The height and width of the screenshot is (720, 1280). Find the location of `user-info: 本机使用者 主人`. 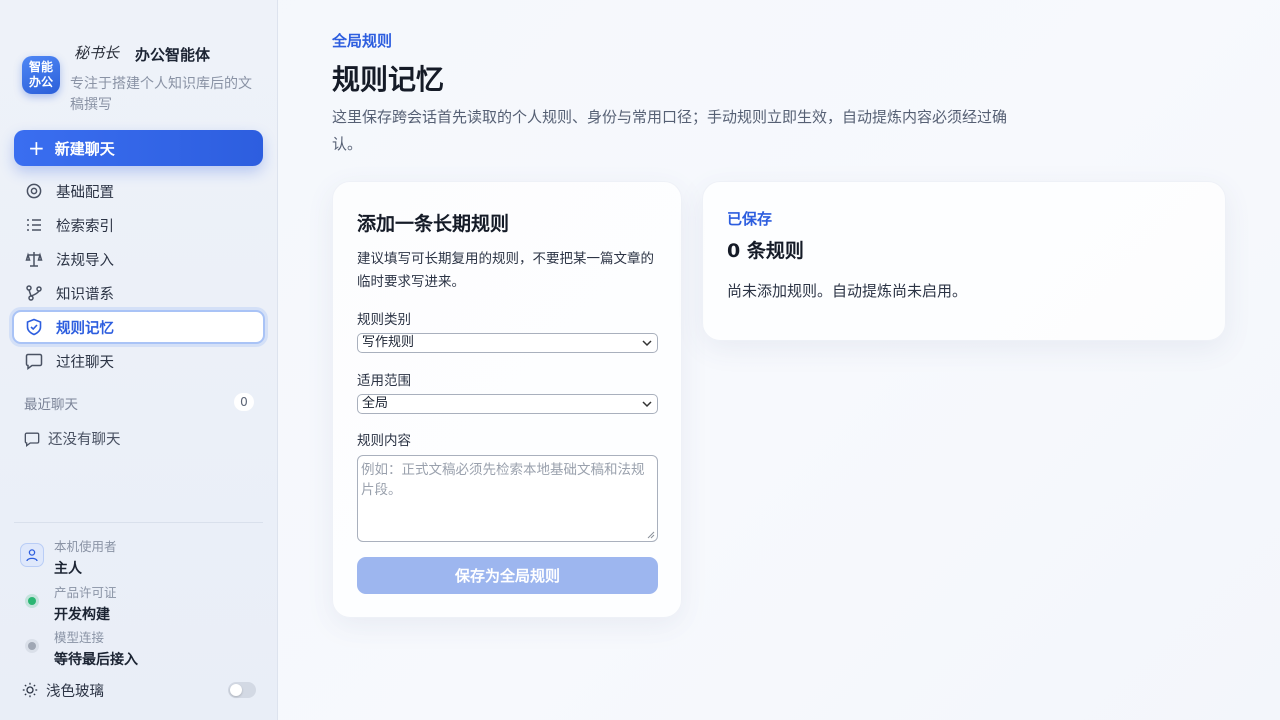

user-info: 本机使用者 主人 is located at coordinates (140, 557).